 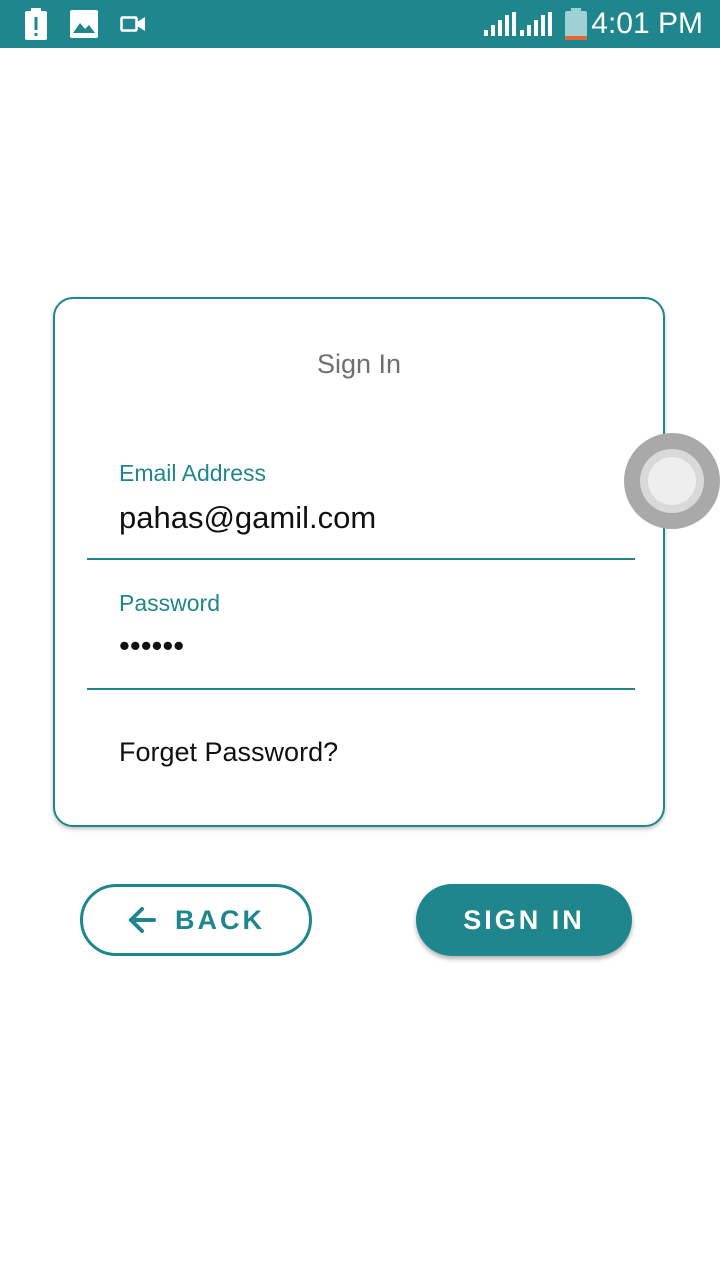 I want to click on forgot-password-link: Forget Password?, so click(x=228, y=752).